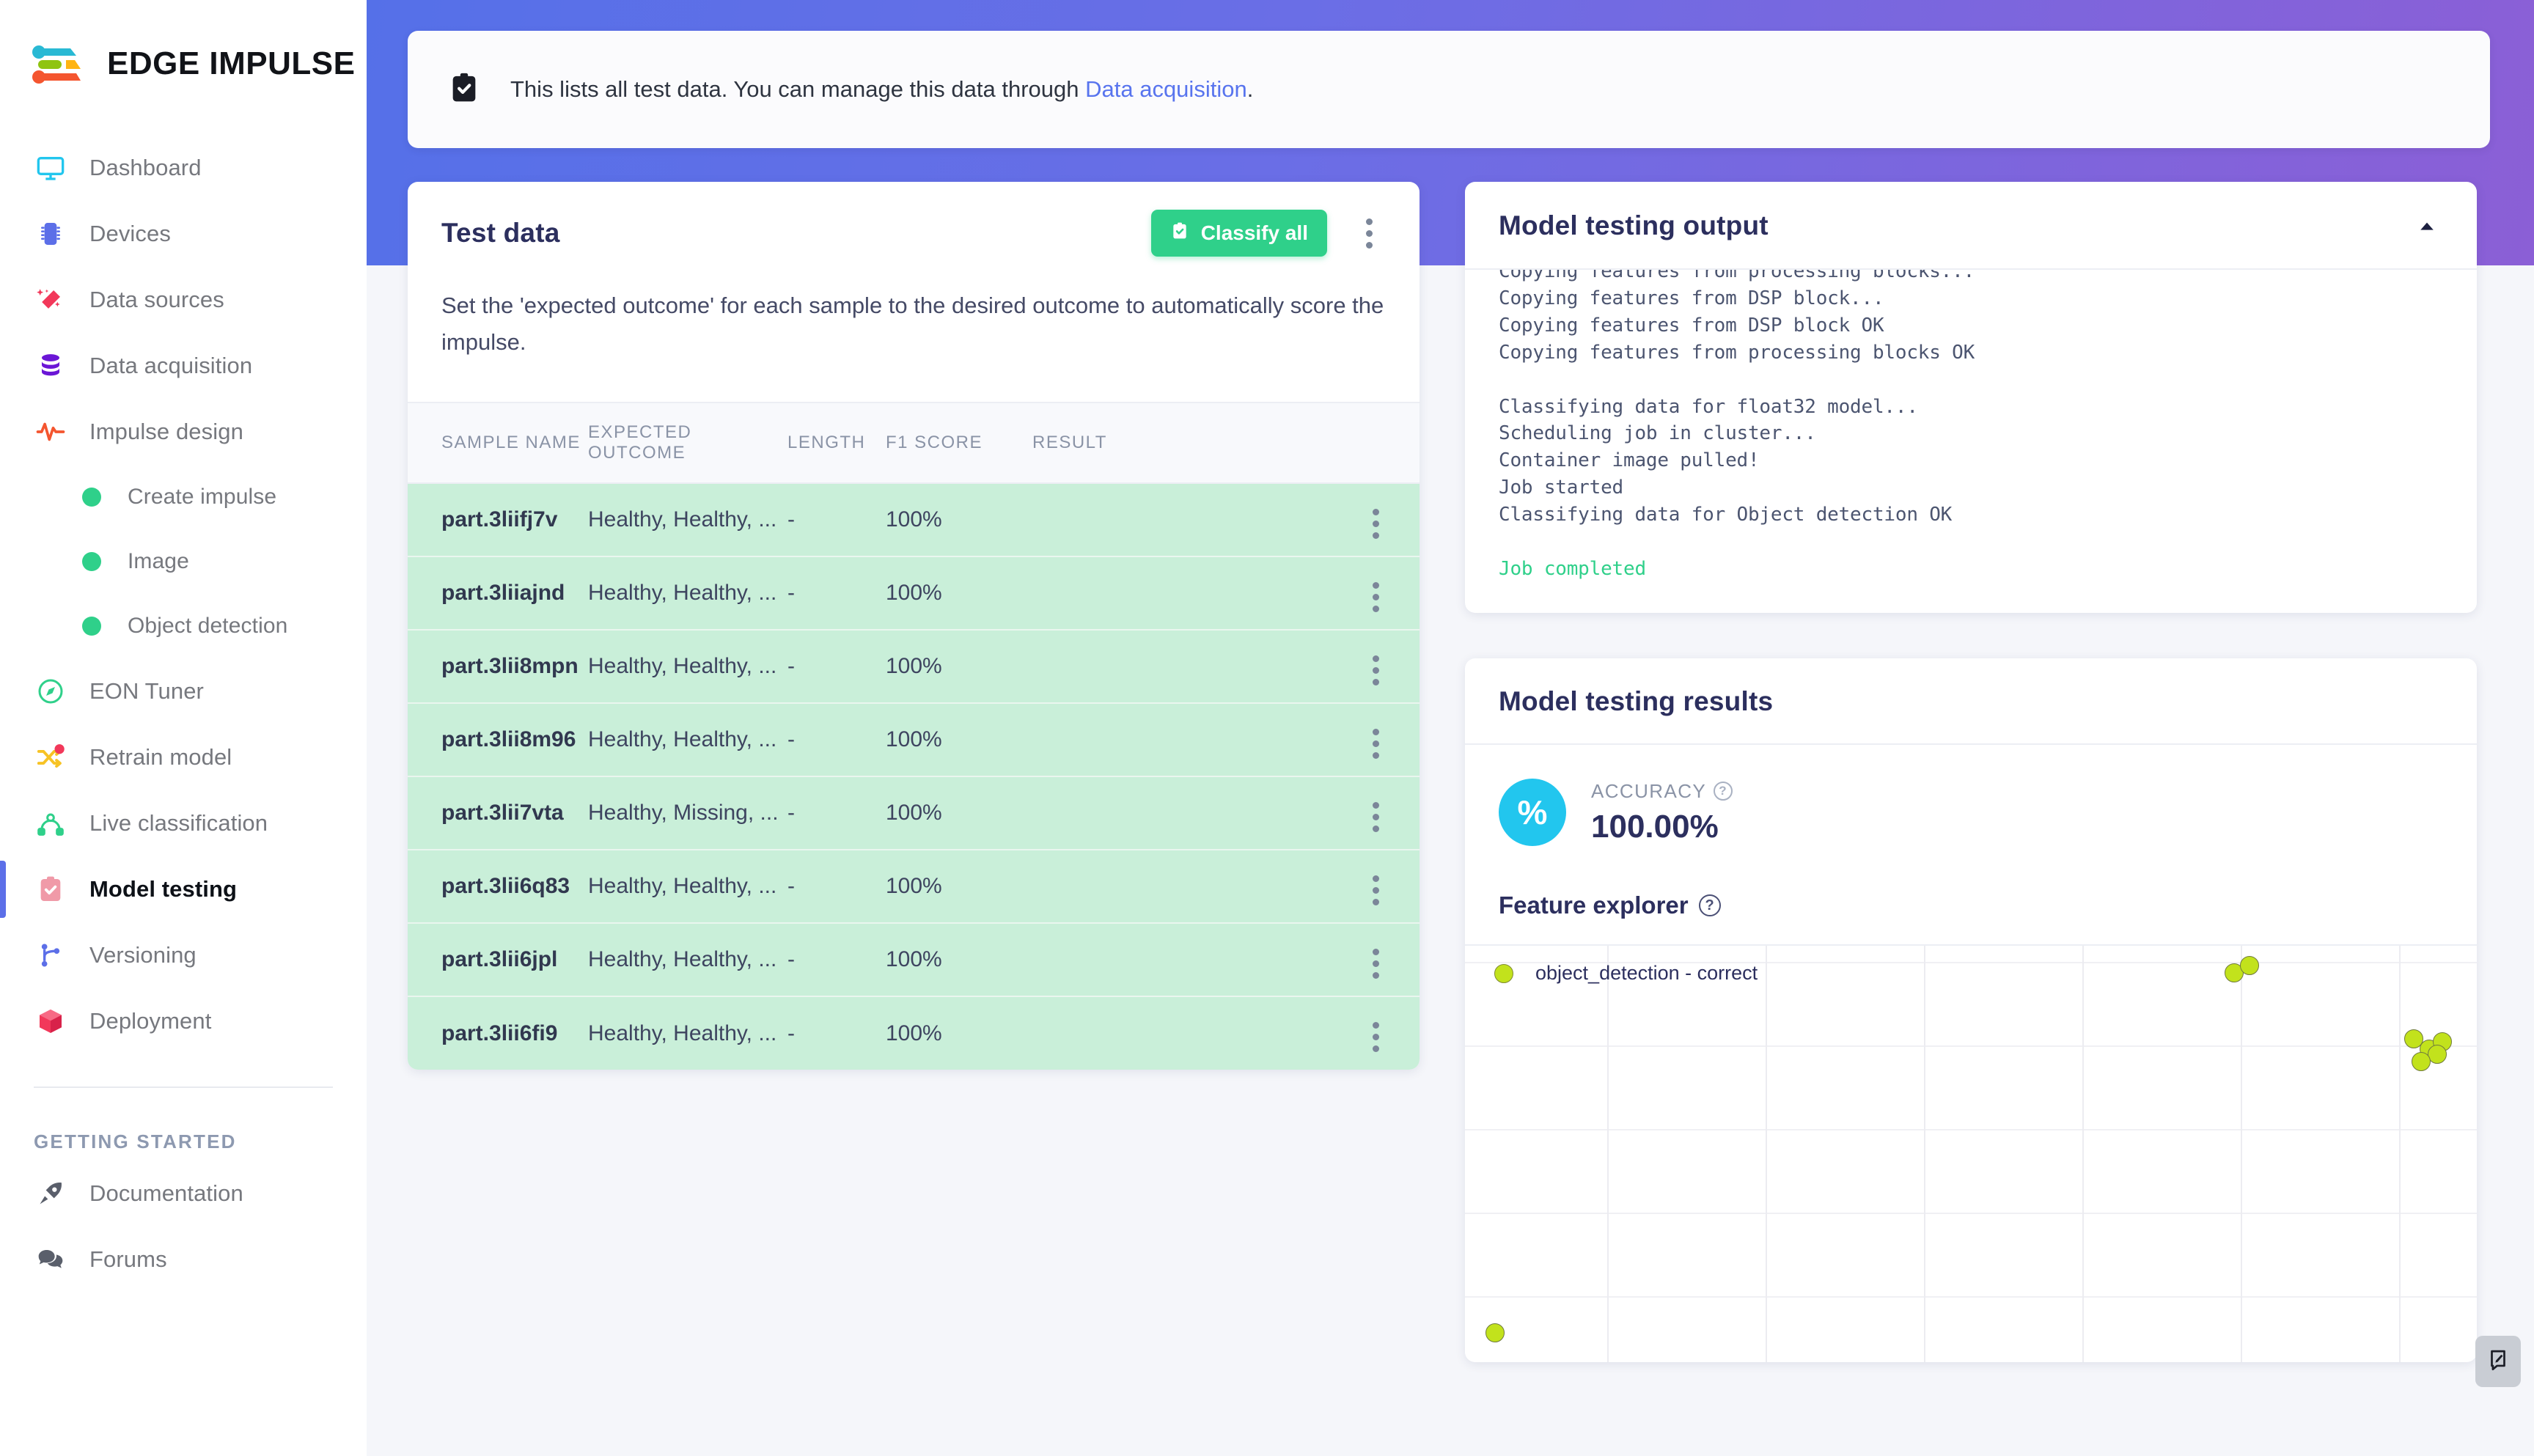  I want to click on sidebar-item-label: Deployment, so click(150, 1021).